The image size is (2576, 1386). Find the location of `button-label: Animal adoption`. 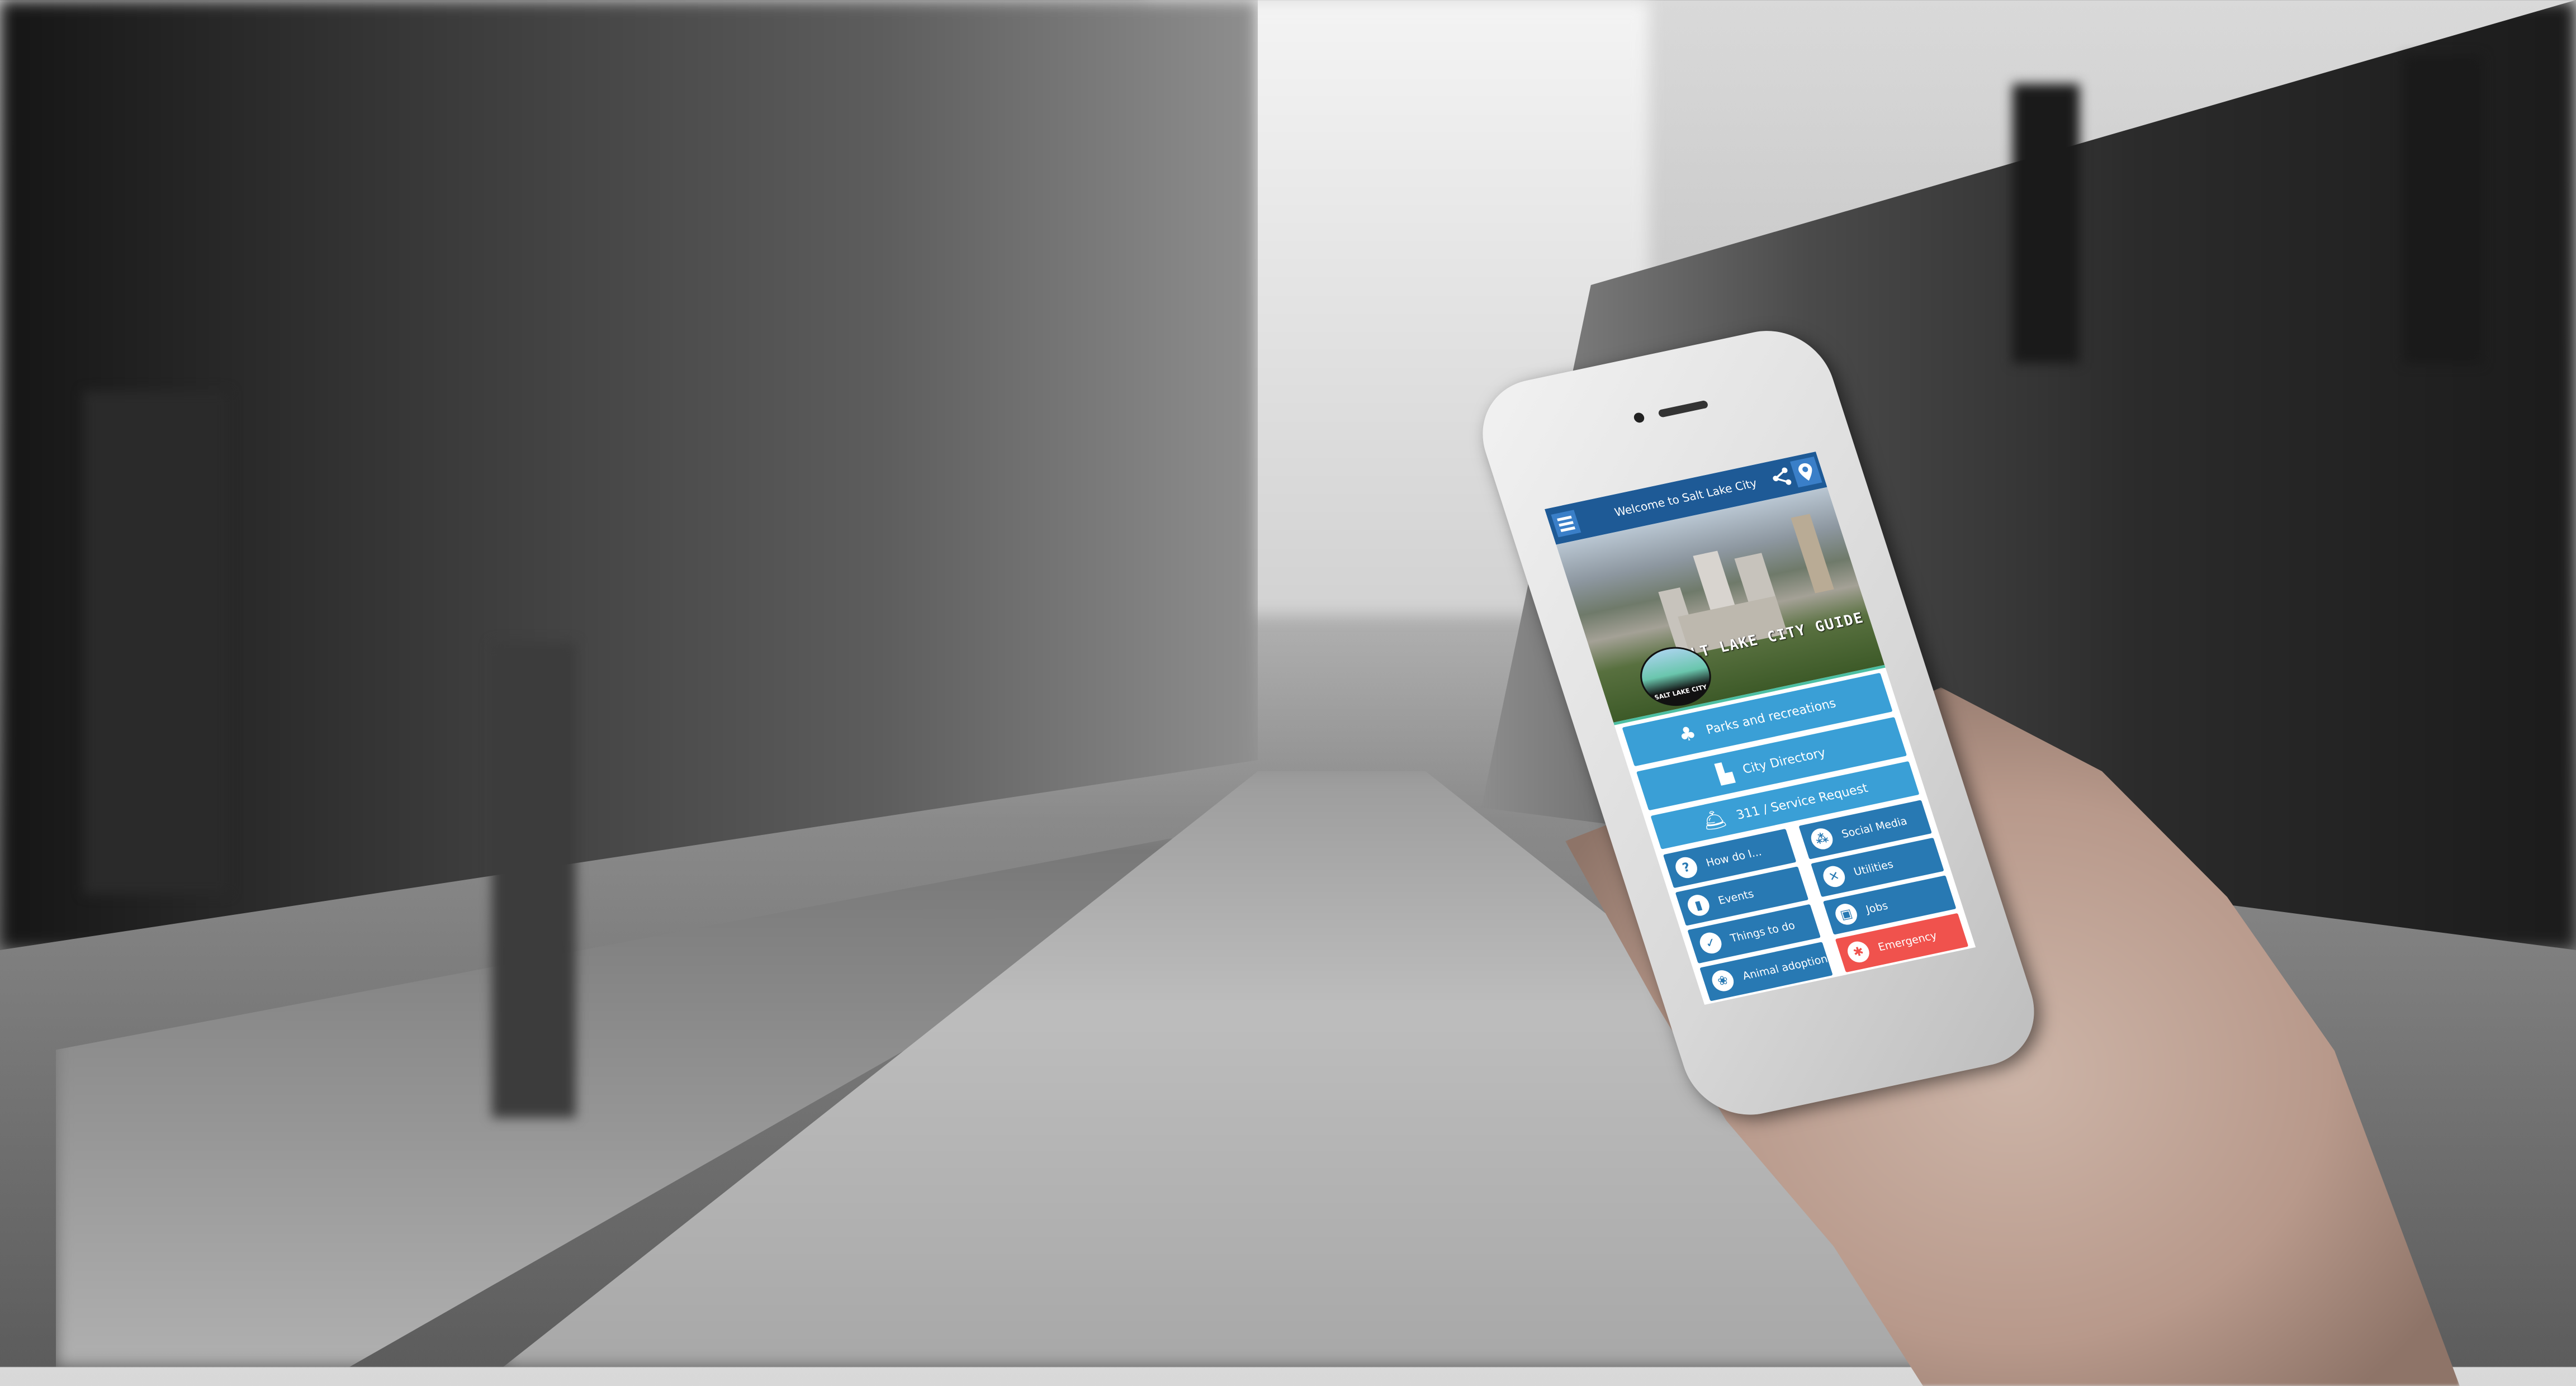

button-label: Animal adoption is located at coordinates (1785, 967).